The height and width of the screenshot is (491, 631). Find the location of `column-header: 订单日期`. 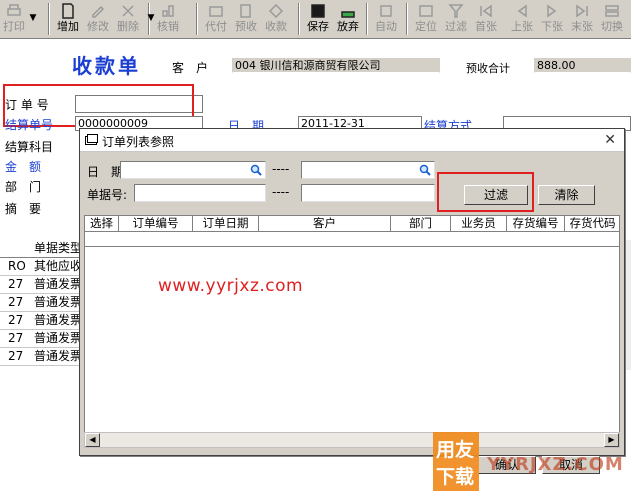

column-header: 订单日期 is located at coordinates (226, 224).